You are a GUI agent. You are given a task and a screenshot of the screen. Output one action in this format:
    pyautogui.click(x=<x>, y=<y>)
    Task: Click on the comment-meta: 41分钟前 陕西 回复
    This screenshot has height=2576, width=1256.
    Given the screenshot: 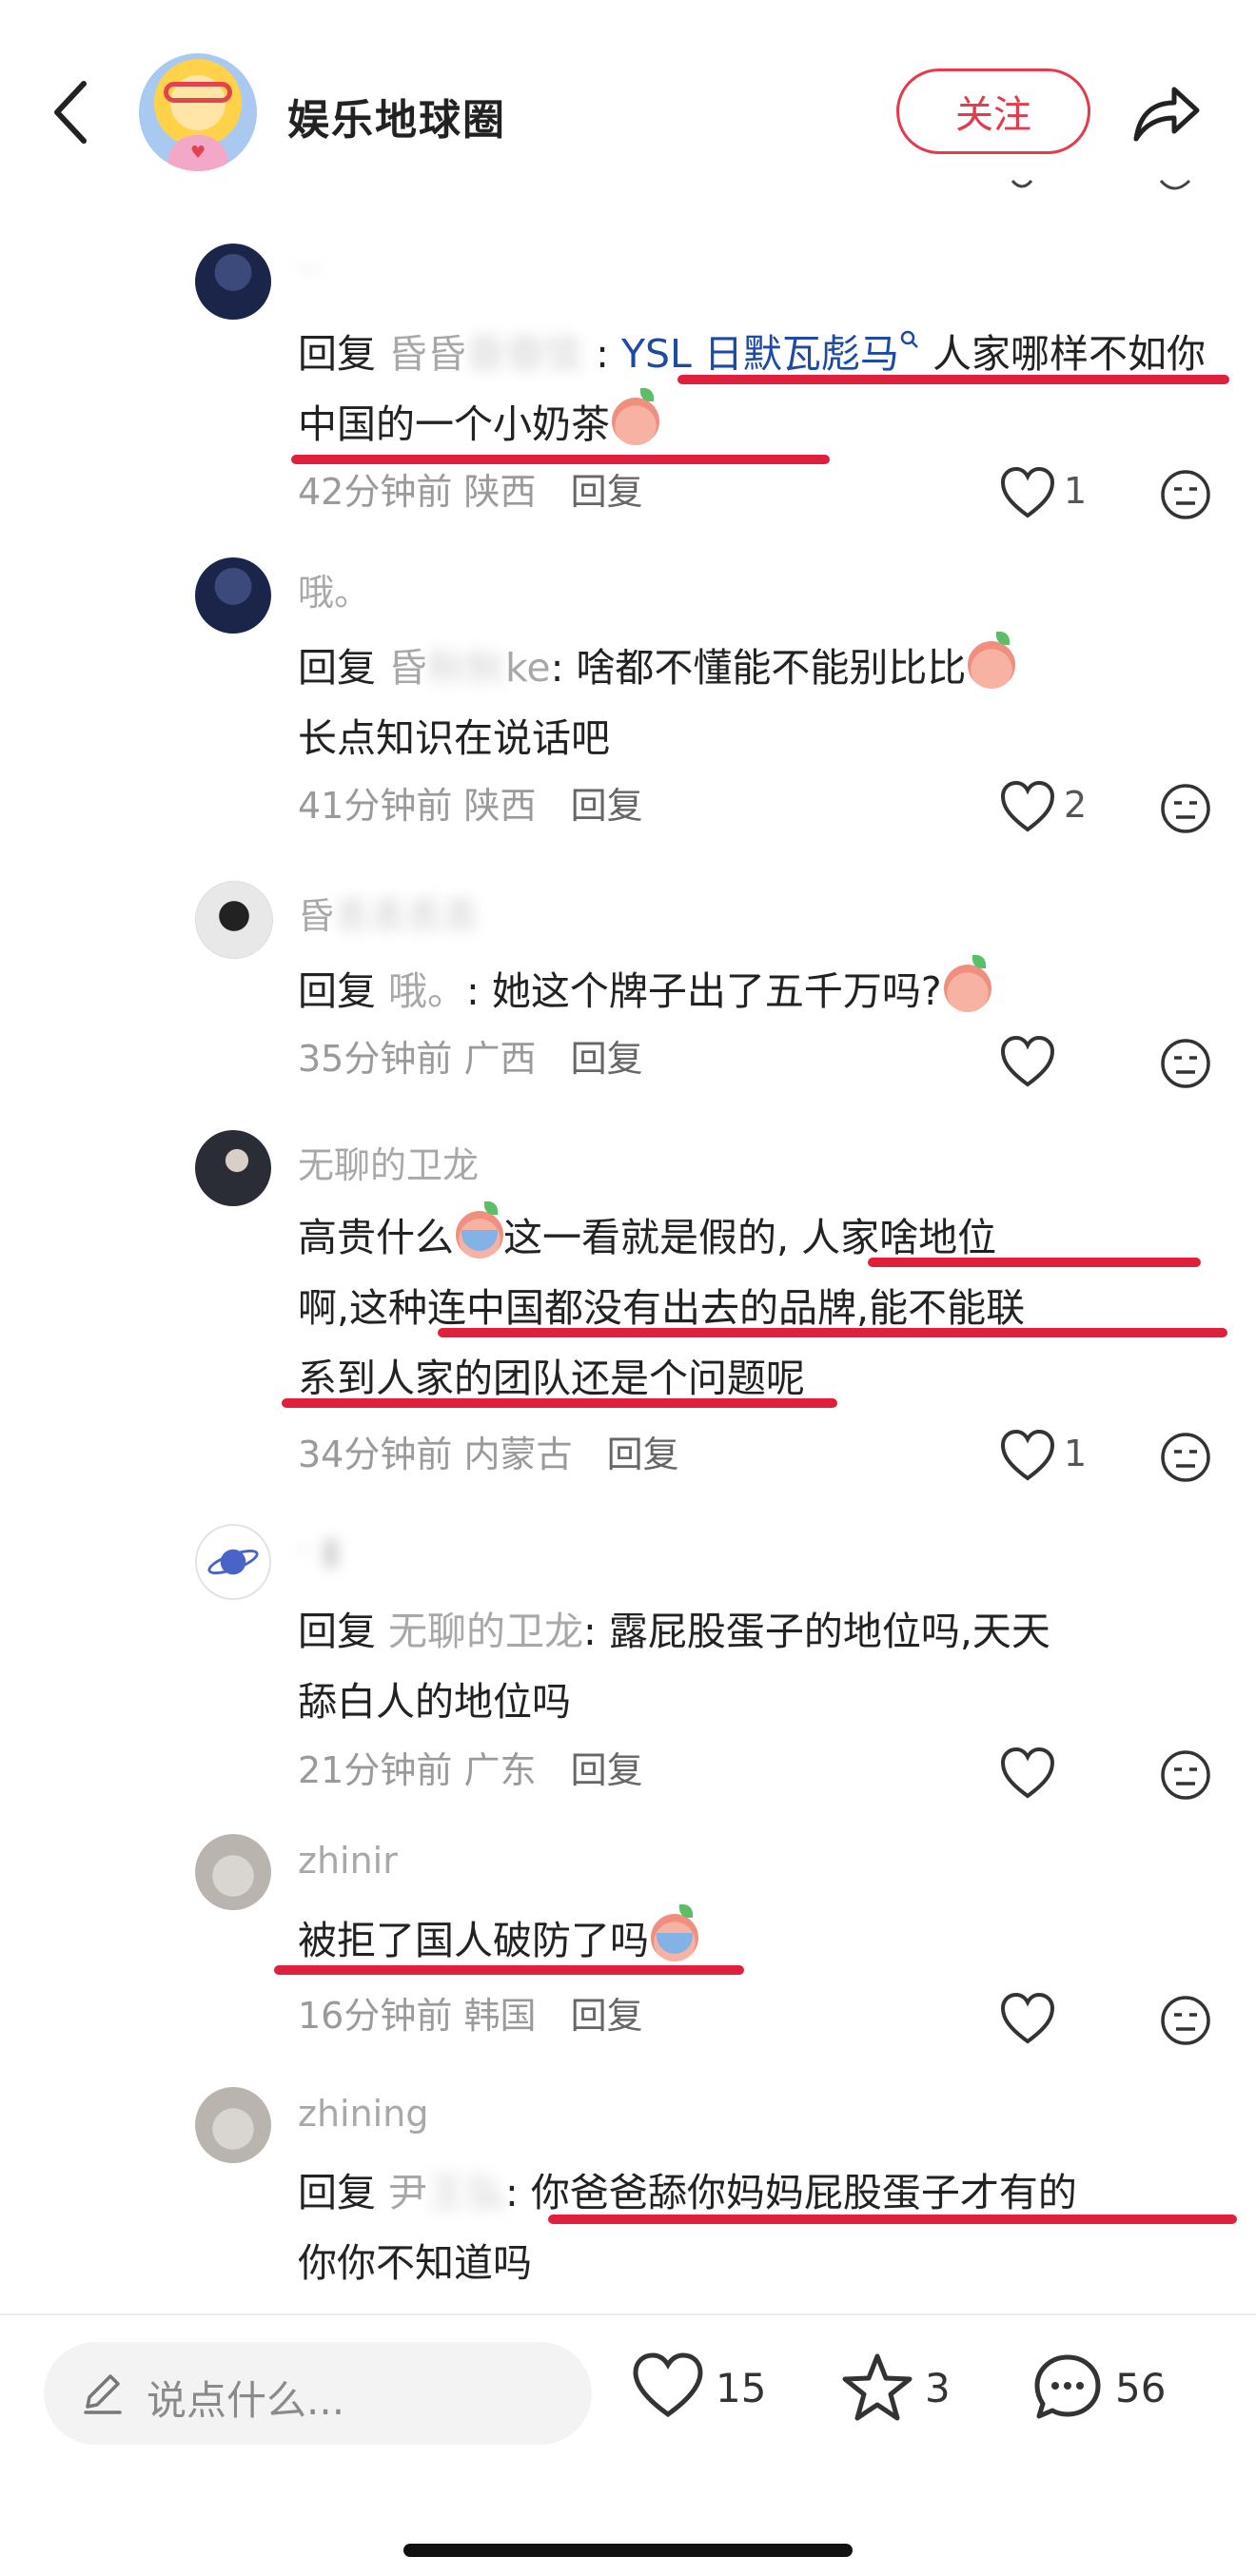 What is the action you would take?
    pyautogui.click(x=470, y=806)
    